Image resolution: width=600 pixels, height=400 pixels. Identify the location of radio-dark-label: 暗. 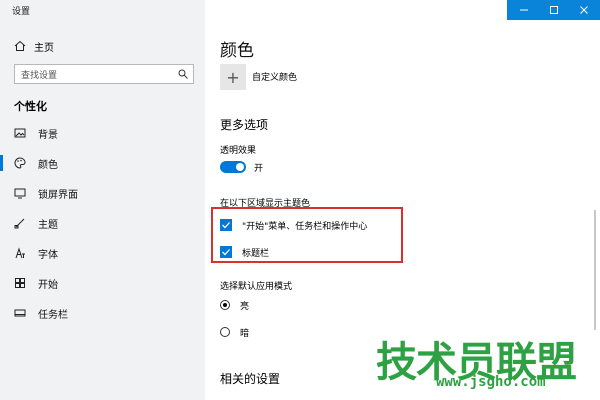
(245, 333).